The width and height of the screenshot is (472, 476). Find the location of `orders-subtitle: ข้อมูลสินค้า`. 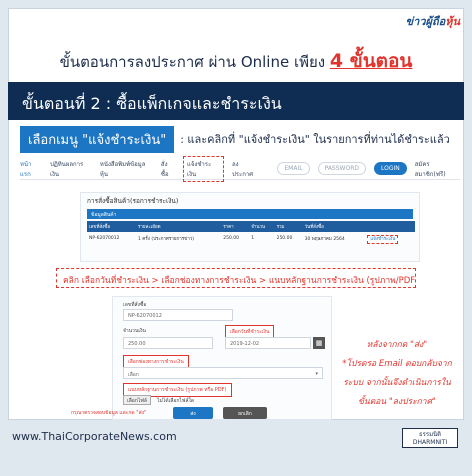

orders-subtitle: ข้อมูลสินค้า is located at coordinates (250, 214).